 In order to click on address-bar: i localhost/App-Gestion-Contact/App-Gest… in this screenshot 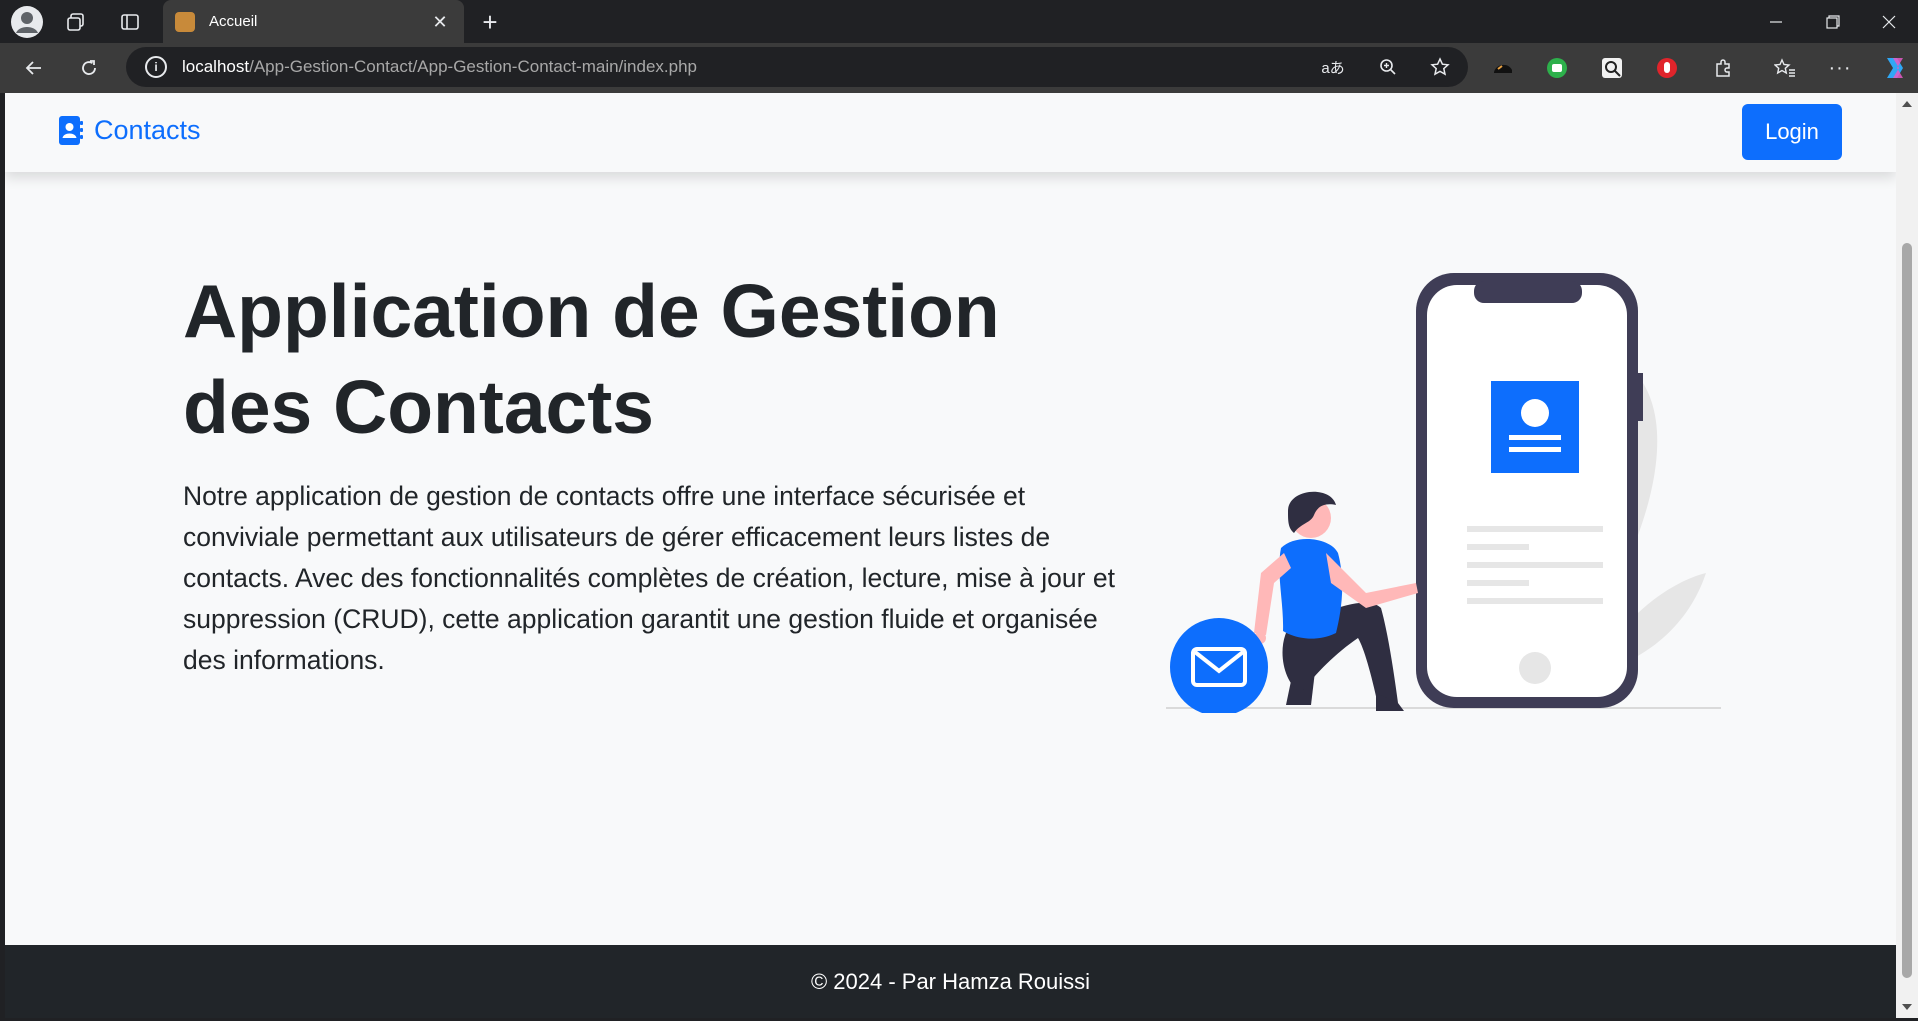, I will do `click(797, 67)`.